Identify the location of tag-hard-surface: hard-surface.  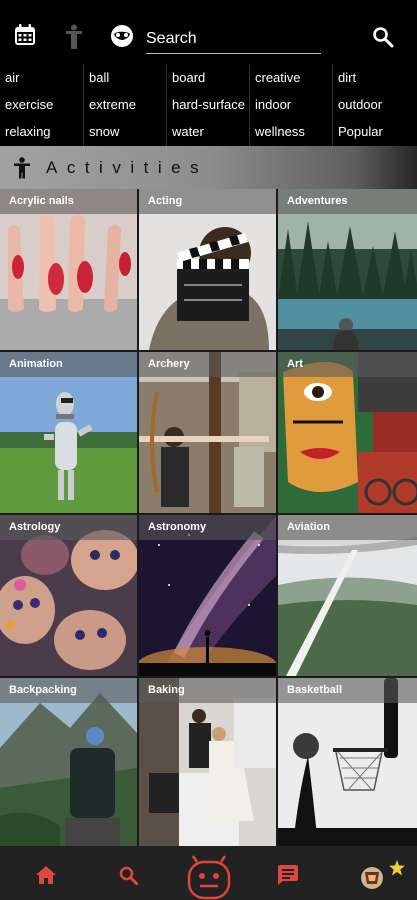
(207, 104).